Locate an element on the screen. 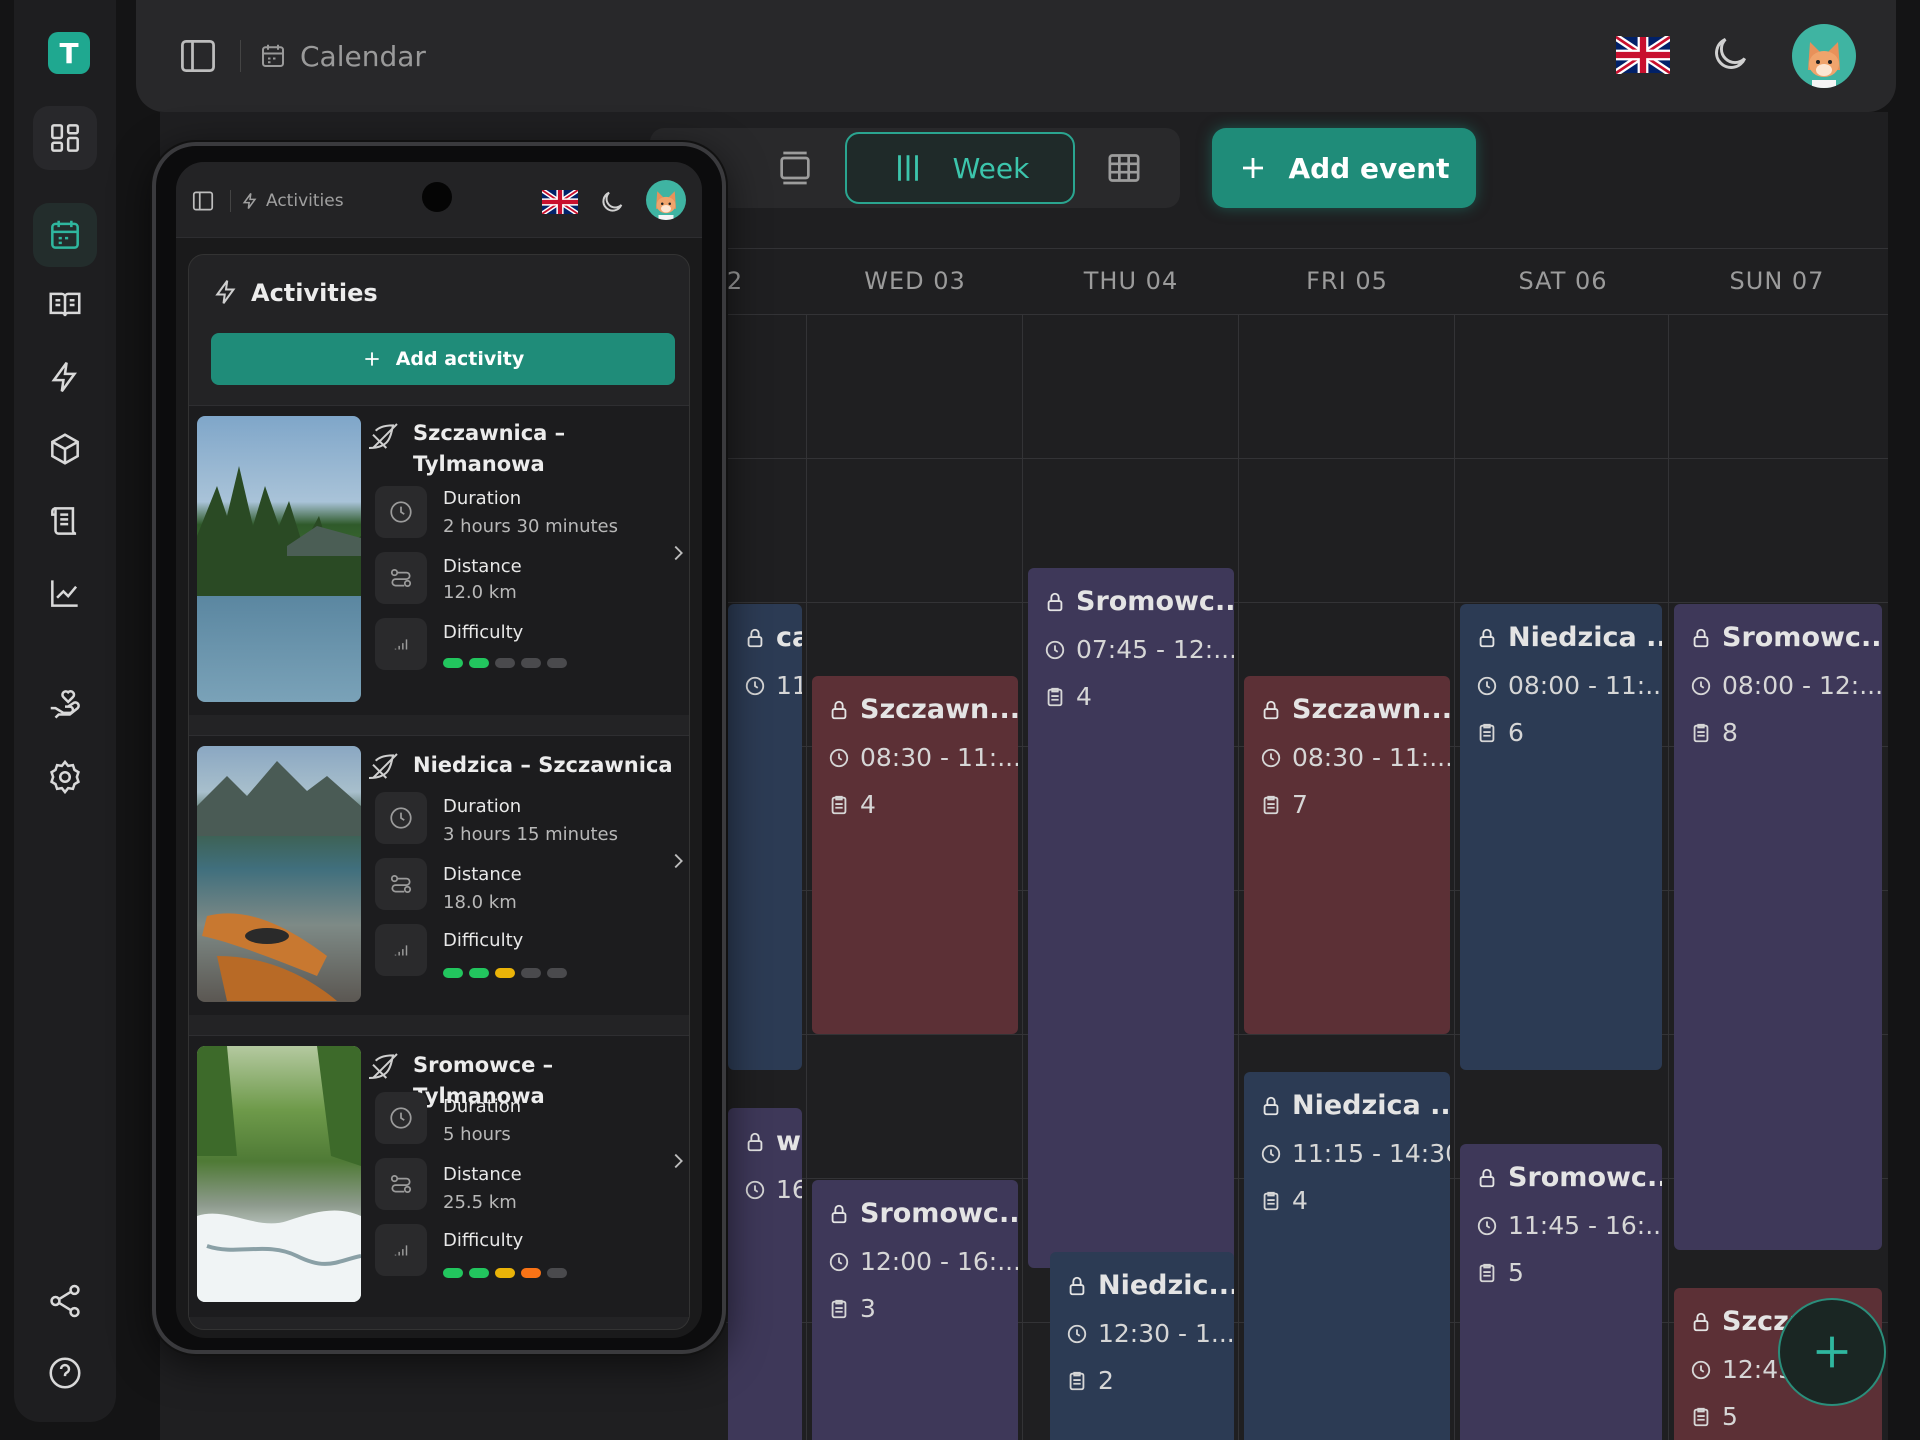  duration-value: 2 hours 30 minutes is located at coordinates (530, 526).